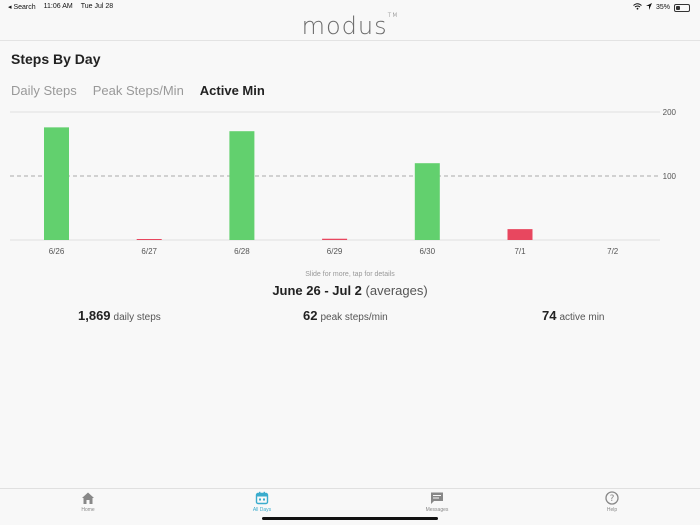 The width and height of the screenshot is (700, 525). I want to click on x-tick-label: 6/27, so click(149, 251).